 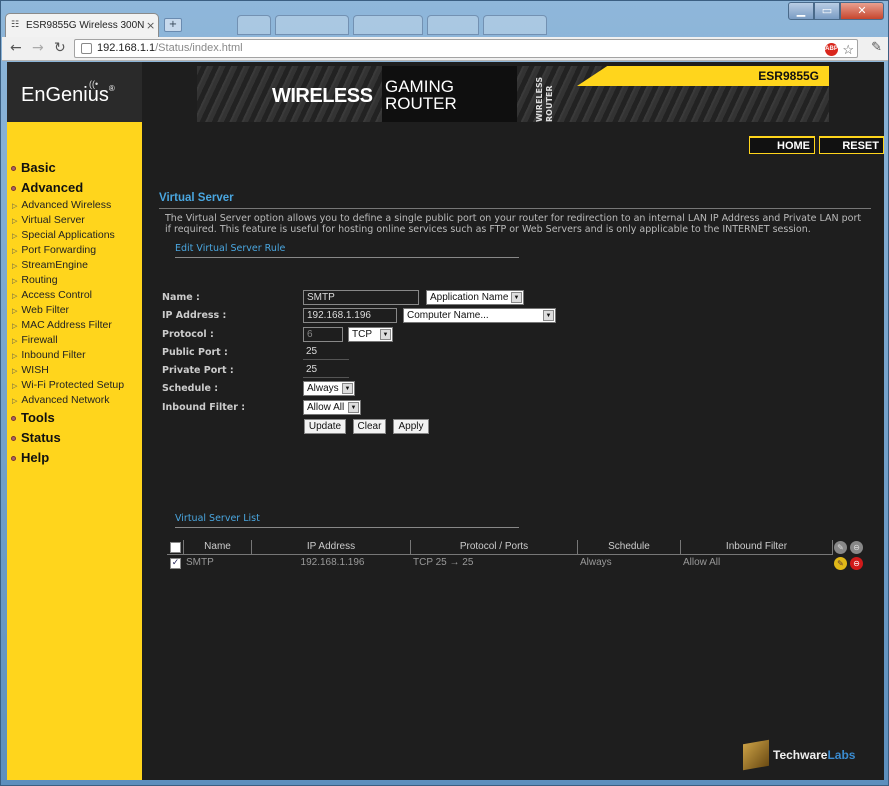 What do you see at coordinates (515, 200) in the screenshot?
I see `page-title: Virtual Server` at bounding box center [515, 200].